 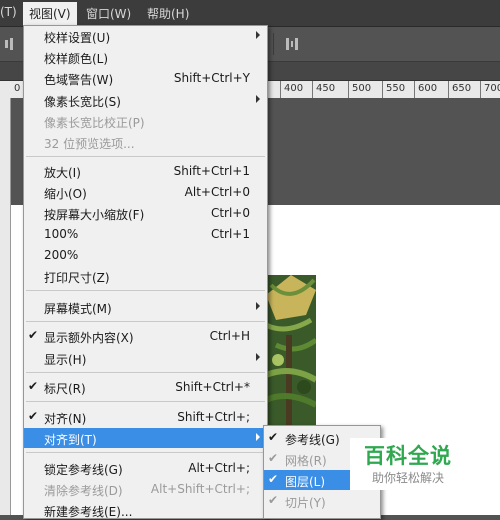 What do you see at coordinates (273, 44) in the screenshot?
I see `toolbar-divider` at bounding box center [273, 44].